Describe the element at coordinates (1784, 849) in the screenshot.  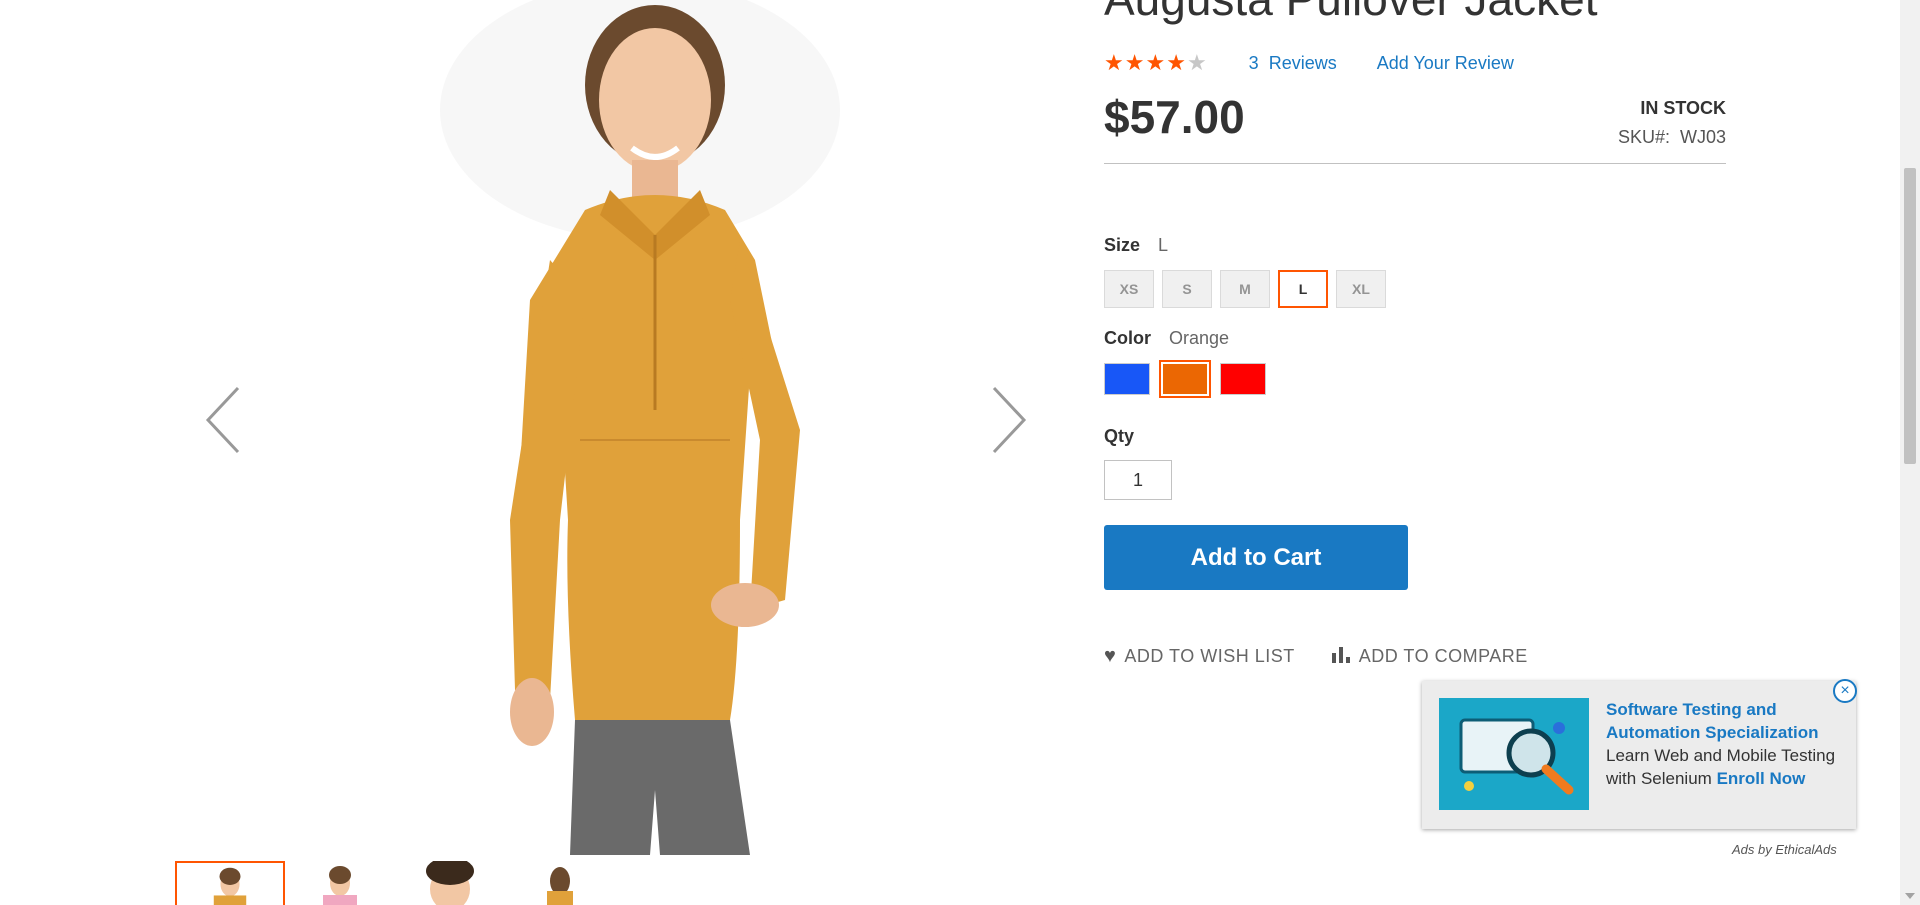
I see `ad-credit: Ads by EthicalAds` at that location.